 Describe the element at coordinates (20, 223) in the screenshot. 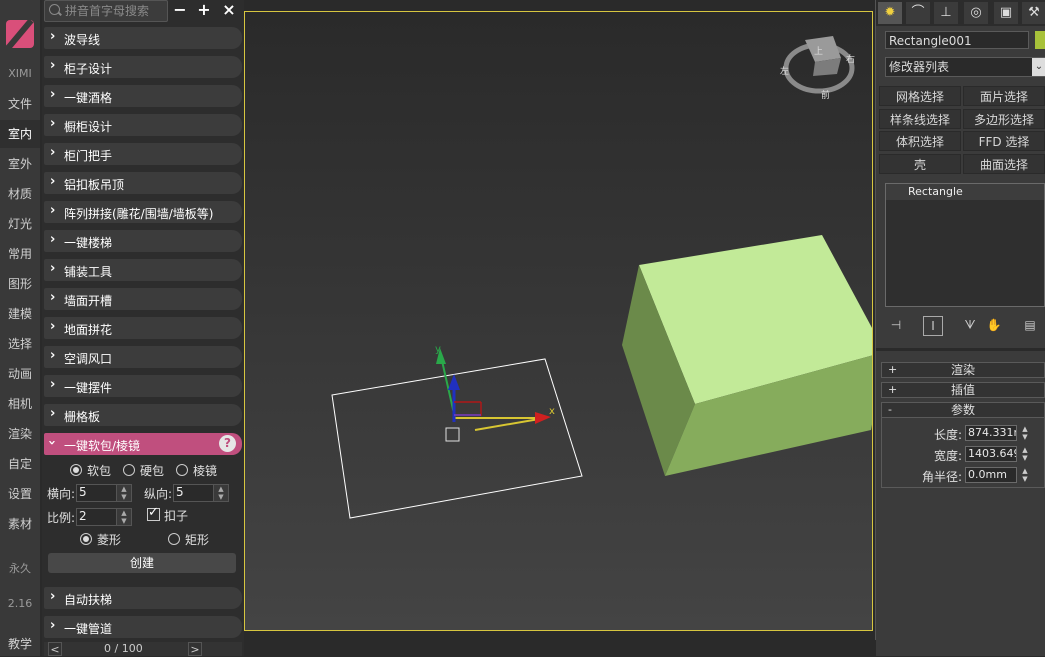

I see `menu-light: 灯光` at that location.